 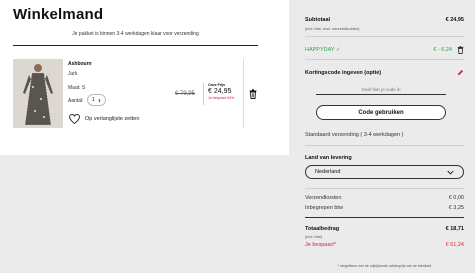 I want to click on product-type: Jurk, so click(x=73, y=74).